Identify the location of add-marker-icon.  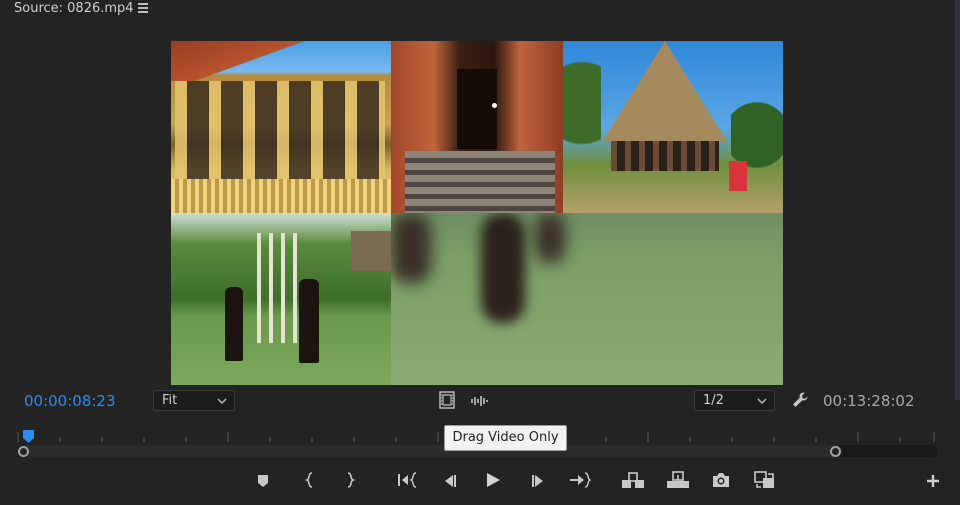
(263, 482).